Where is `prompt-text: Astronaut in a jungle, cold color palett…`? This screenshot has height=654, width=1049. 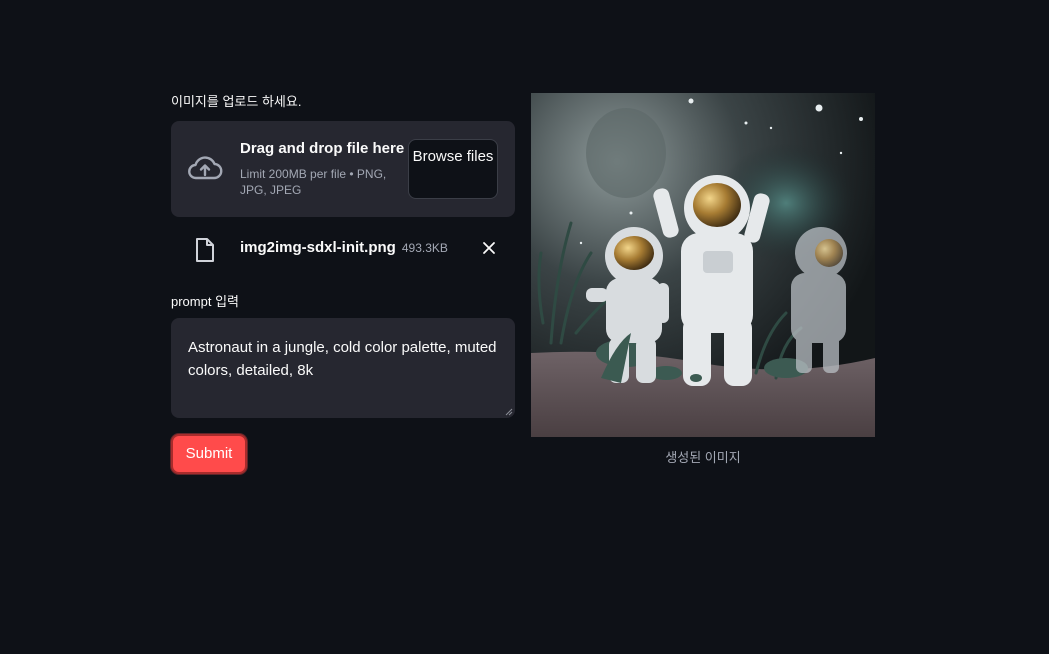
prompt-text: Astronaut in a jungle, cold color palett… is located at coordinates (342, 359).